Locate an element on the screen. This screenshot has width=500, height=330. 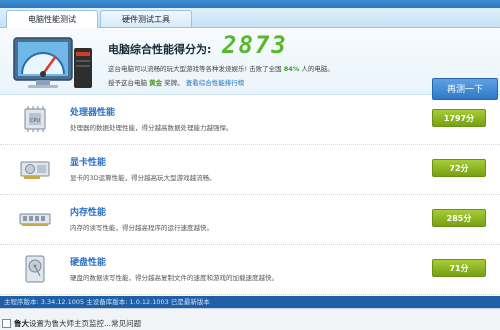
tab-hardware-tools: 硬件测试工具 is located at coordinates (146, 18).